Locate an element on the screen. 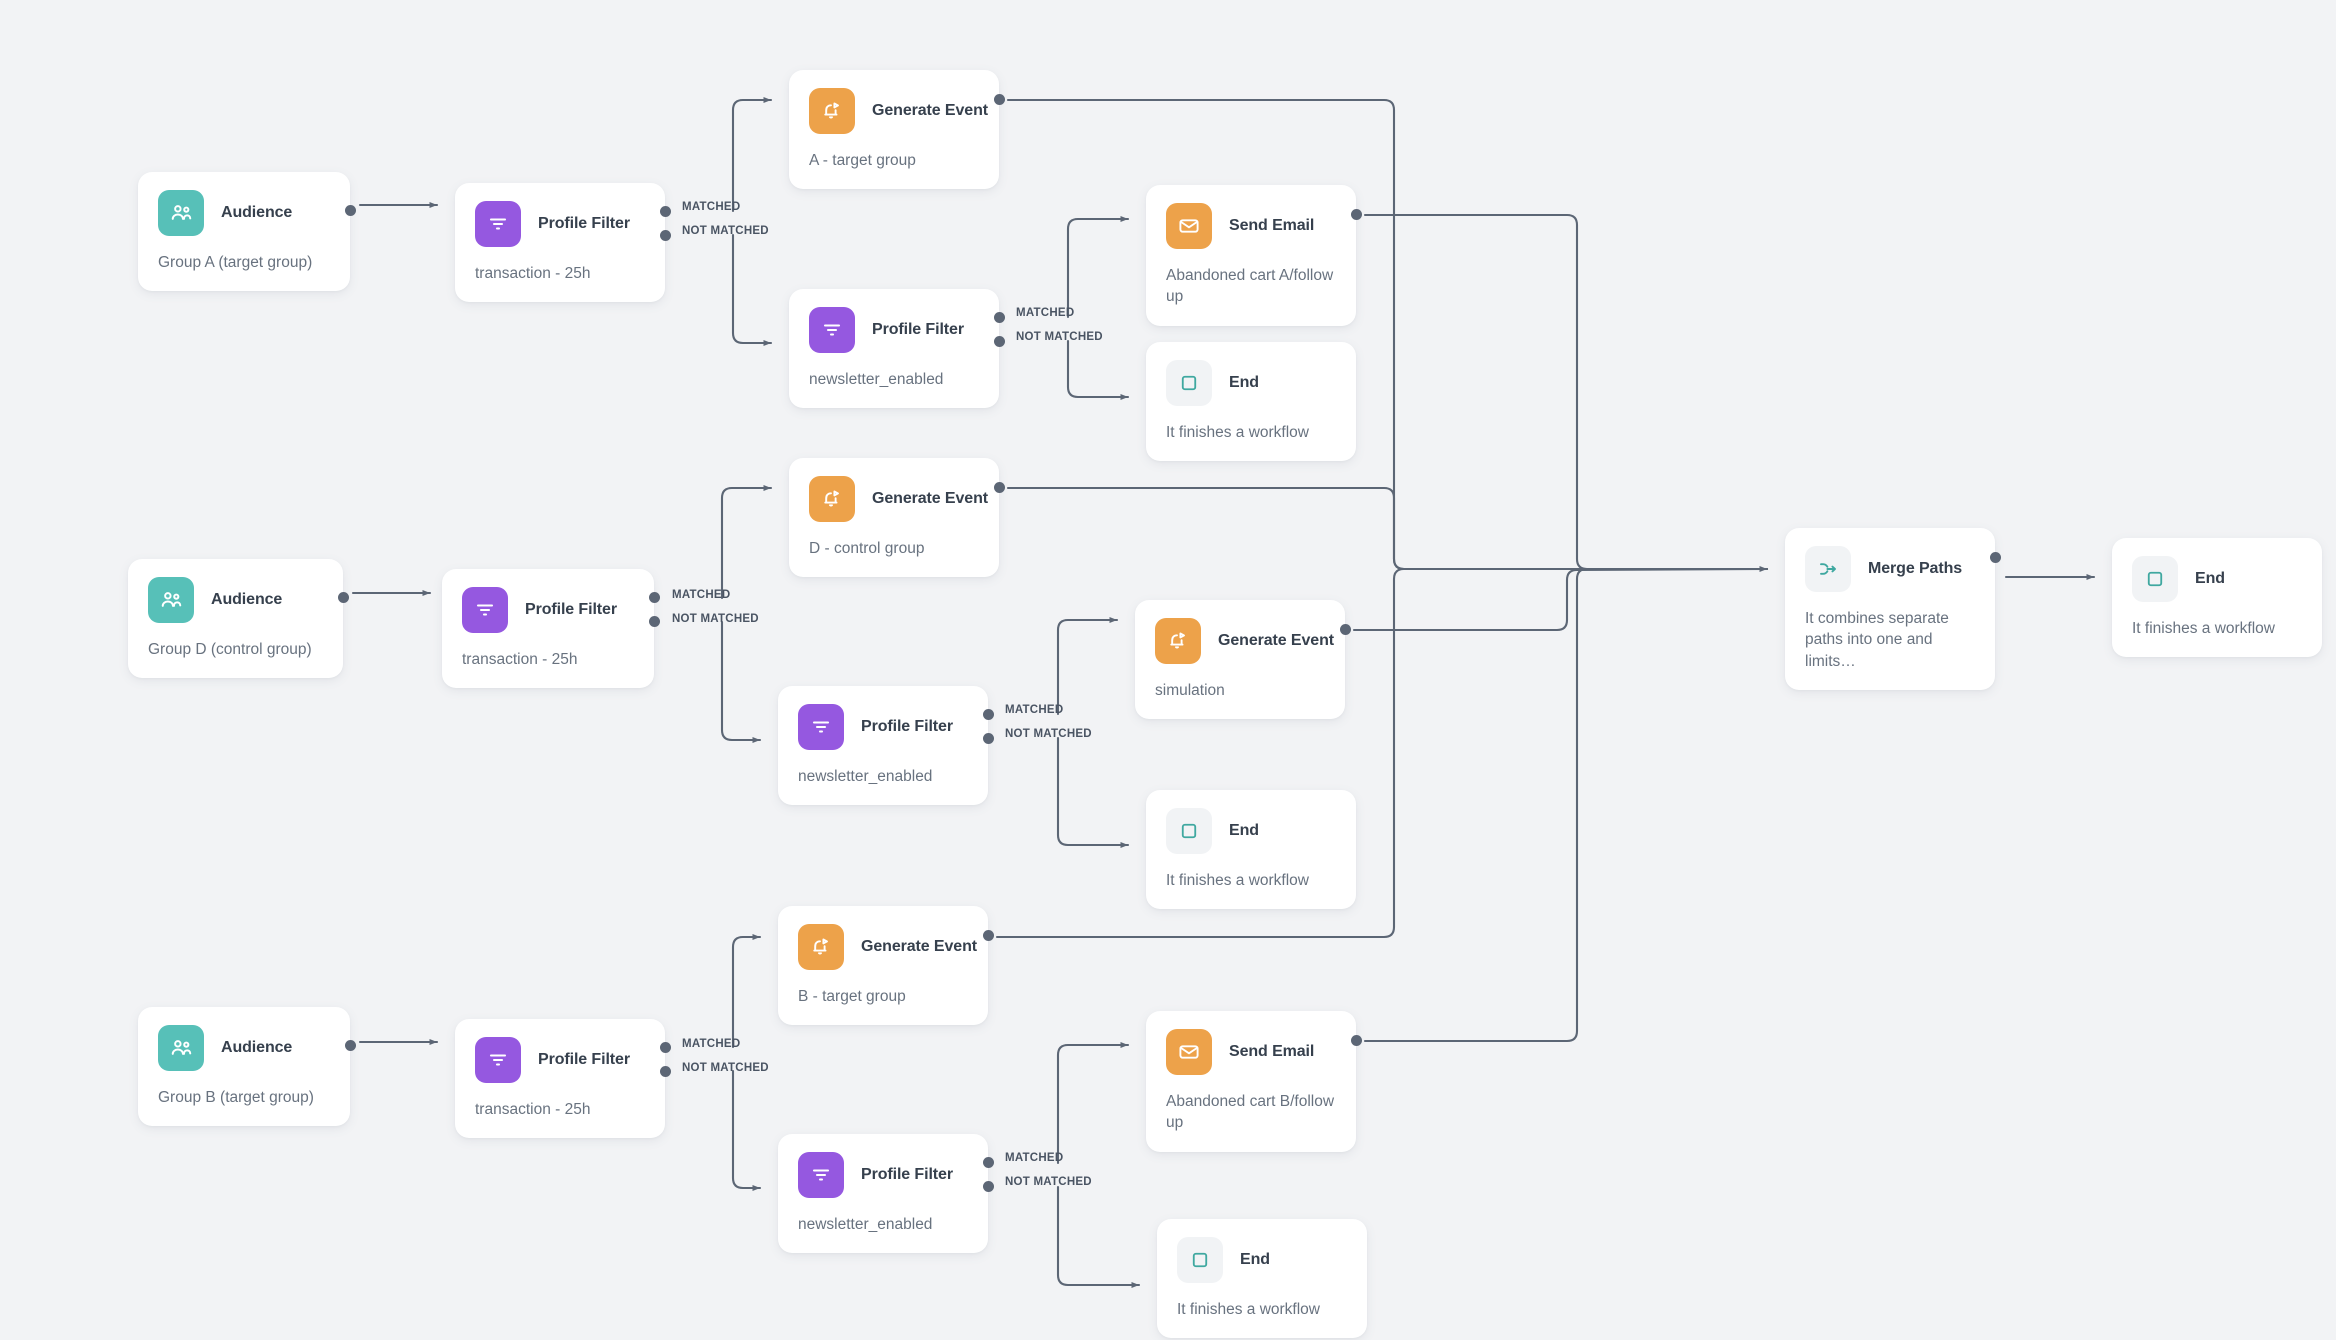 This screenshot has height=1340, width=2336. audience-icon is located at coordinates (181, 1048).